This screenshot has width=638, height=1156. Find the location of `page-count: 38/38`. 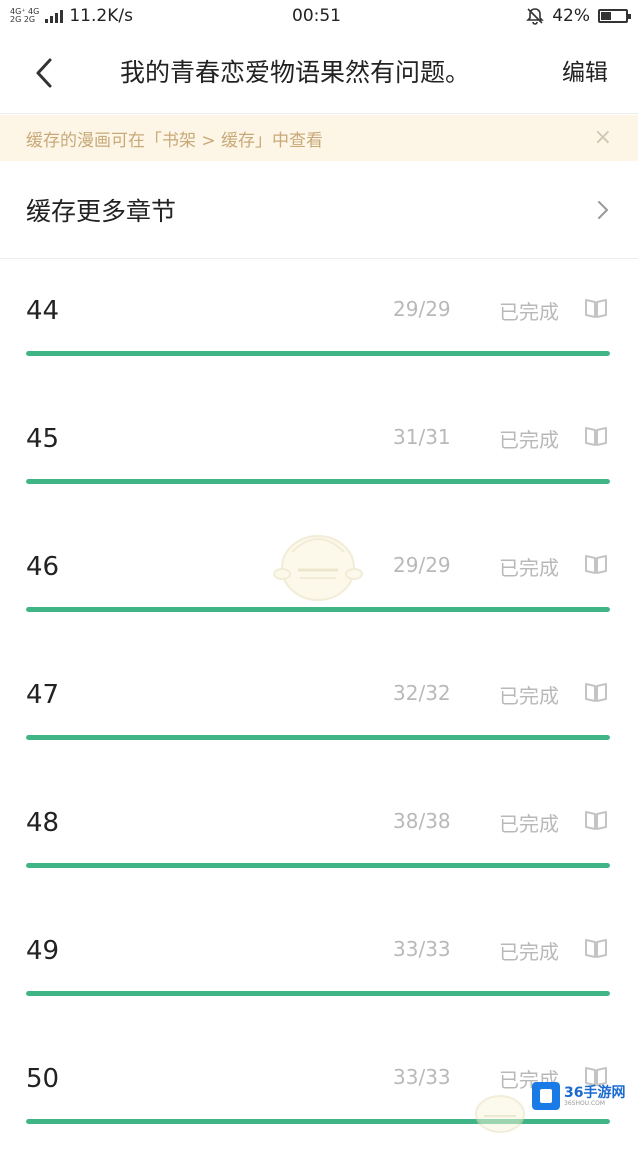

page-count: 38/38 is located at coordinates (422, 821).